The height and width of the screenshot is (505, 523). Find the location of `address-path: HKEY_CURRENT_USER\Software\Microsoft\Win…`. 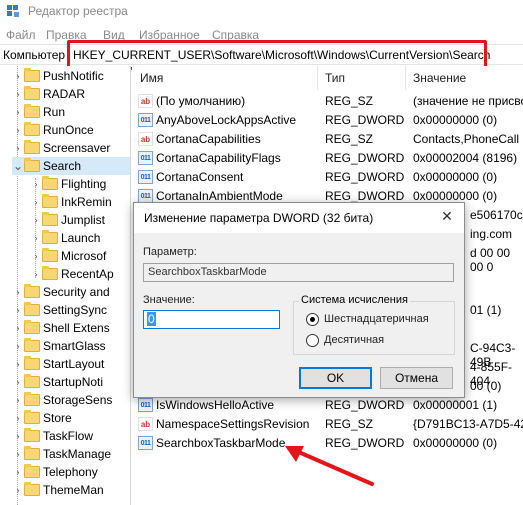

address-path: HKEY_CURRENT_USER\Software\Microsoft\Win… is located at coordinates (281, 55).